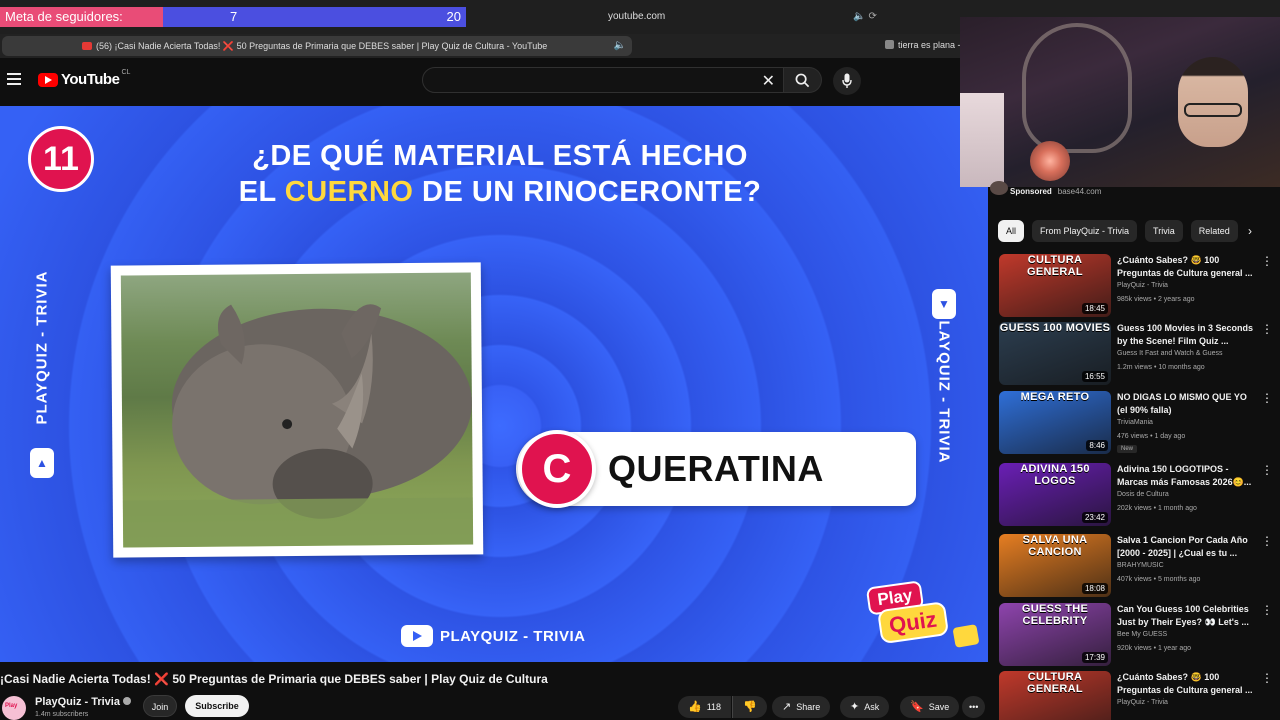  I want to click on channel-watermark: PLAYQUIZ - TRIVIA, so click(493, 636).